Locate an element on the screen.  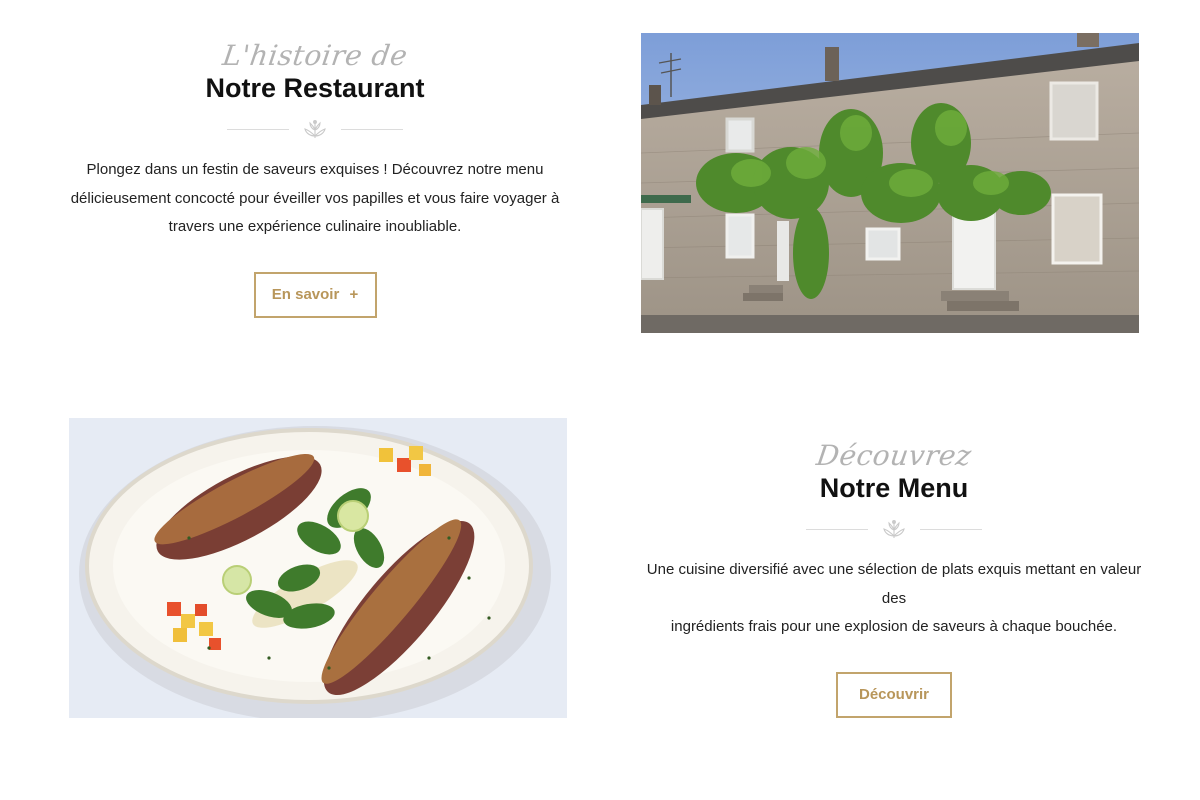
learn-more-button: En savoir + is located at coordinates (315, 294).